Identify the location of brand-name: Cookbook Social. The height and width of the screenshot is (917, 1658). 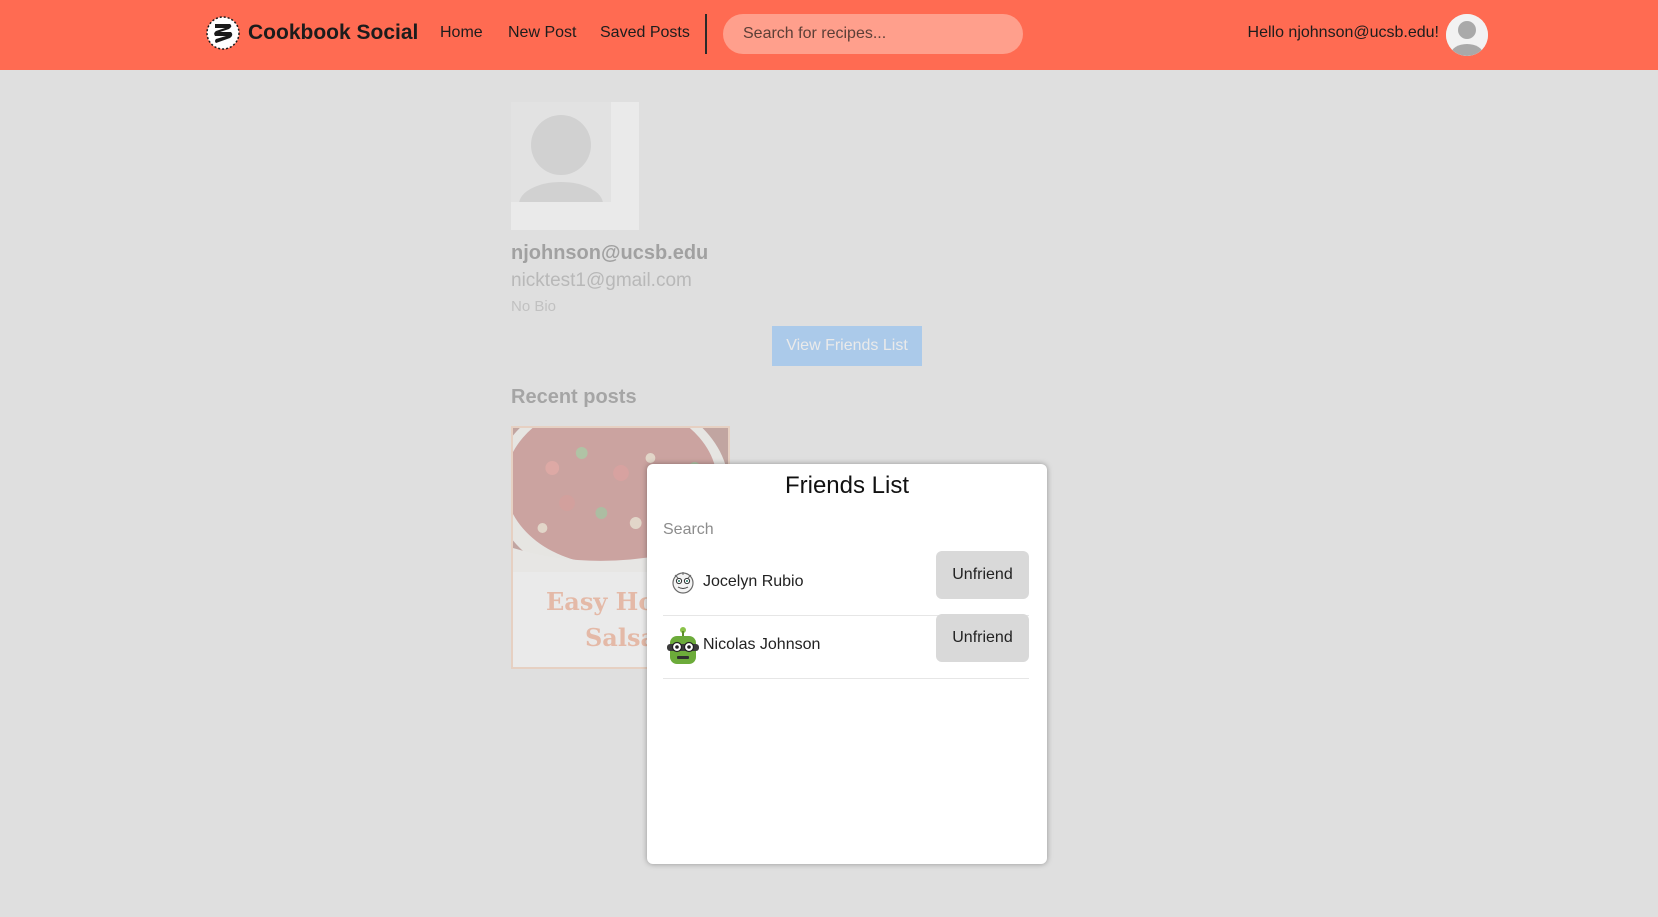
(333, 32).